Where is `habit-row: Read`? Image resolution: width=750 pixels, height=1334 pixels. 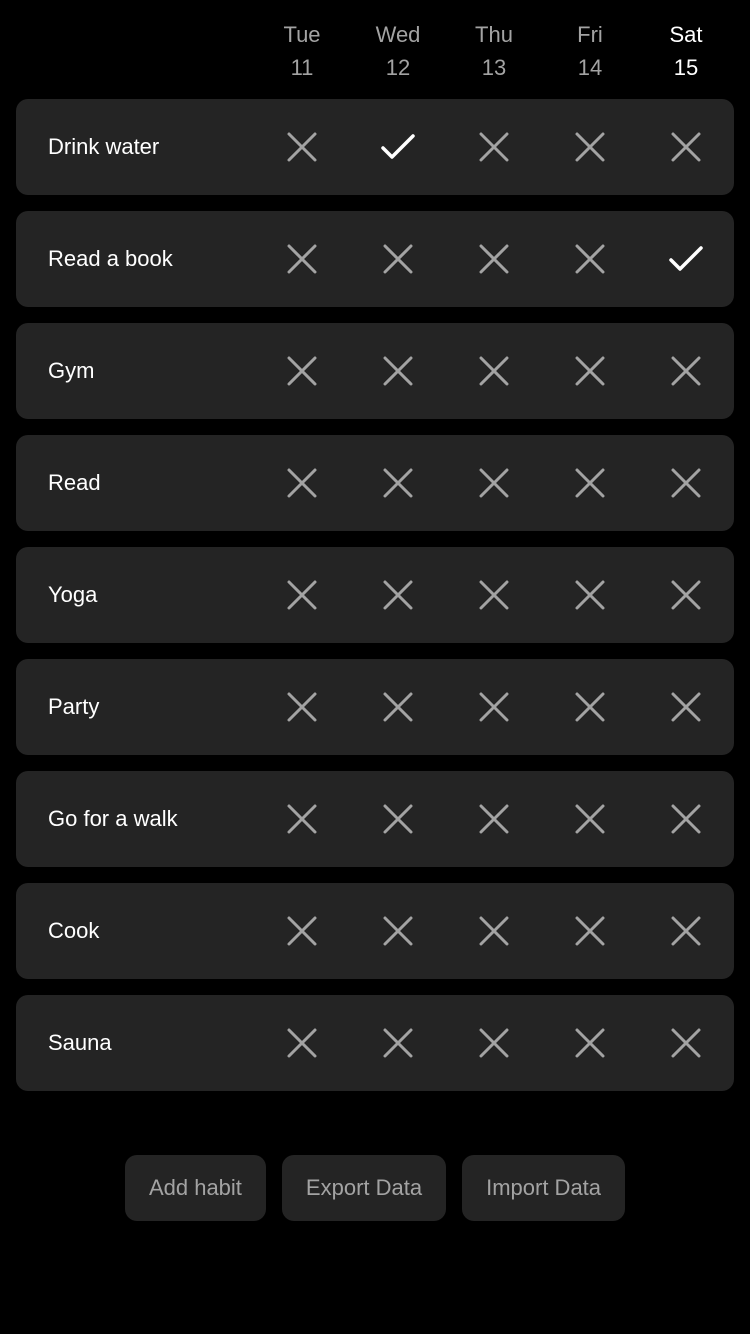
habit-row: Read is located at coordinates (375, 483).